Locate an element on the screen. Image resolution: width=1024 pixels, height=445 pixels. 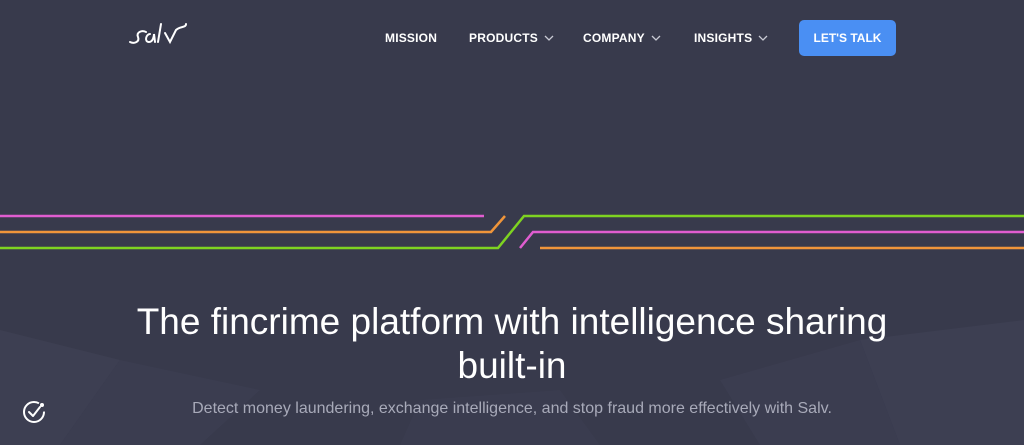
nav-item-products: PRODUCTS is located at coordinates (511, 38).